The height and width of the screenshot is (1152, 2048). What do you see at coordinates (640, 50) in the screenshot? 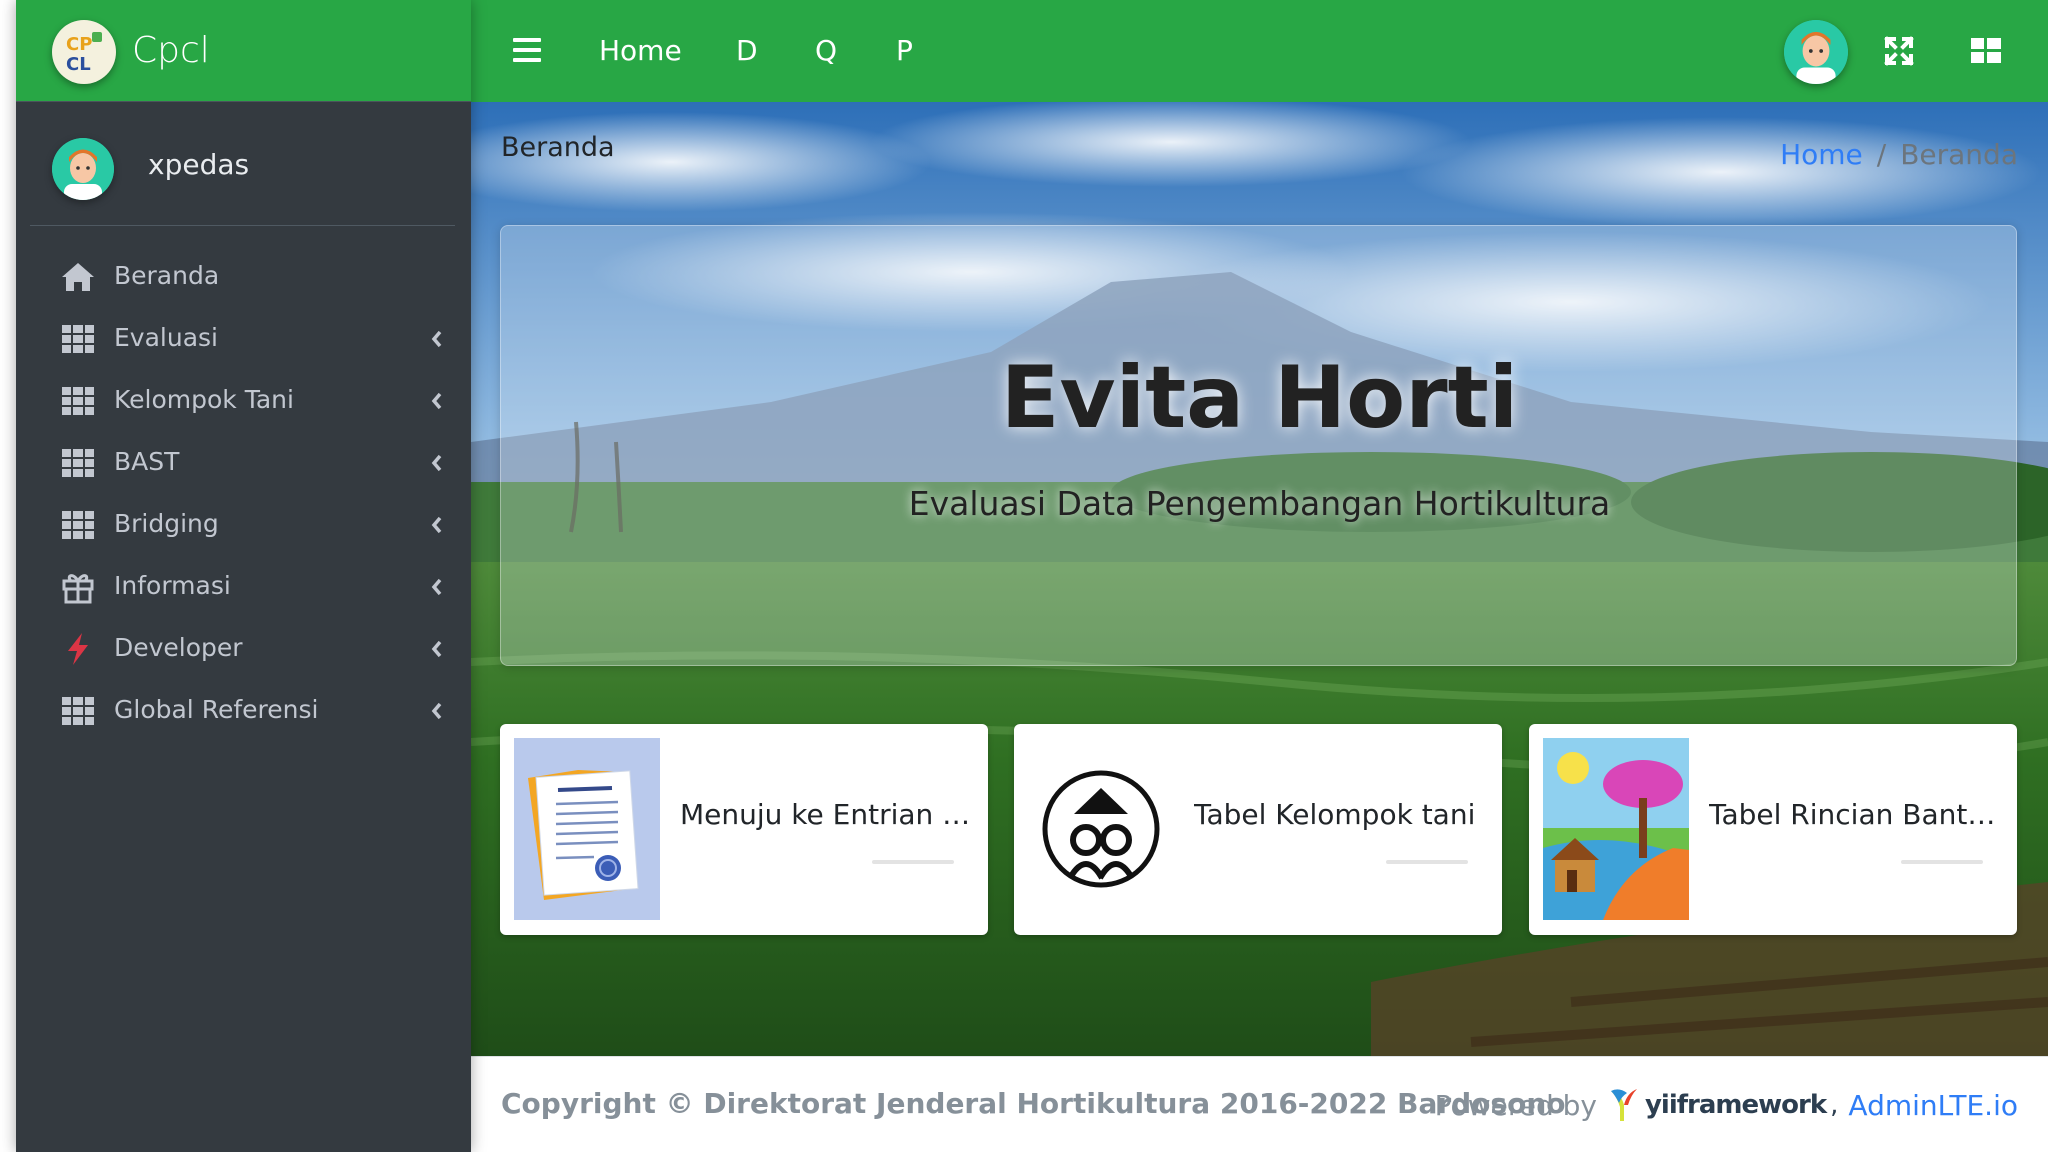
I see `nav-link-home: Home` at bounding box center [640, 50].